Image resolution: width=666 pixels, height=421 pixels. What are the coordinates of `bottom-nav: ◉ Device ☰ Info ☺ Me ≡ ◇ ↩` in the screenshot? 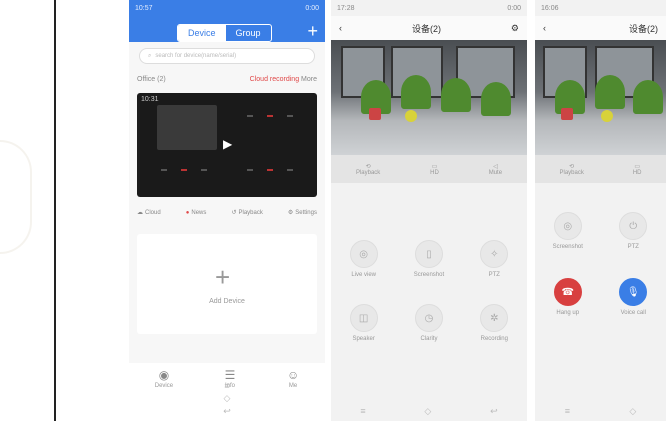 It's located at (227, 392).